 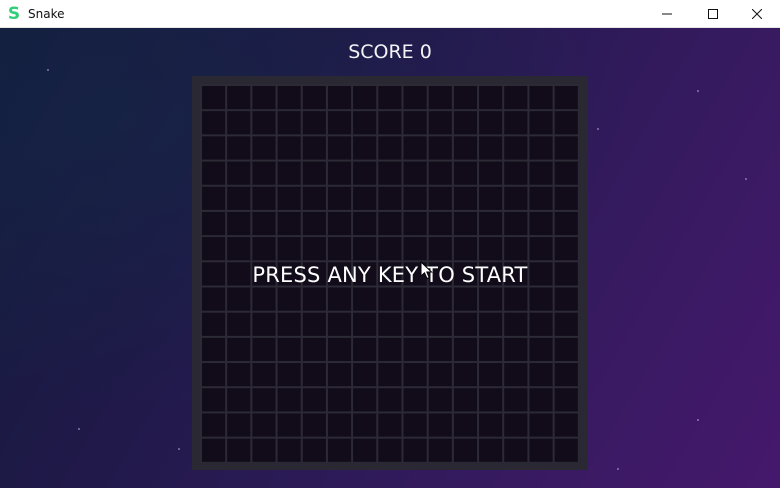 I want to click on minimize-icon, so click(x=667, y=14).